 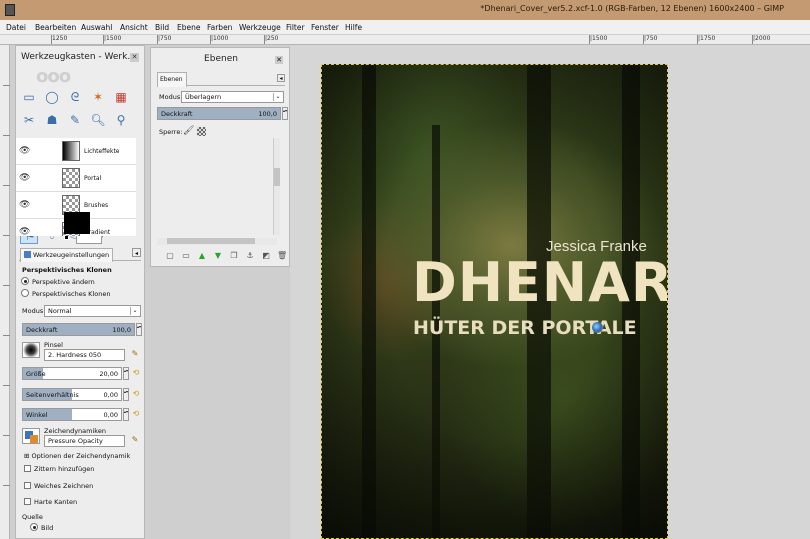 I want to click on radio-source-image: Bild, so click(x=41, y=527).